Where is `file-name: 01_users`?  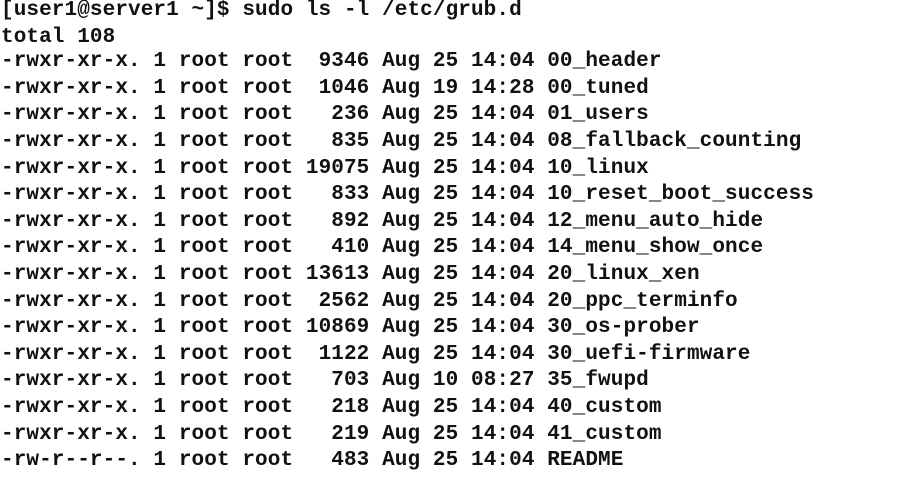 file-name: 01_users is located at coordinates (591, 115).